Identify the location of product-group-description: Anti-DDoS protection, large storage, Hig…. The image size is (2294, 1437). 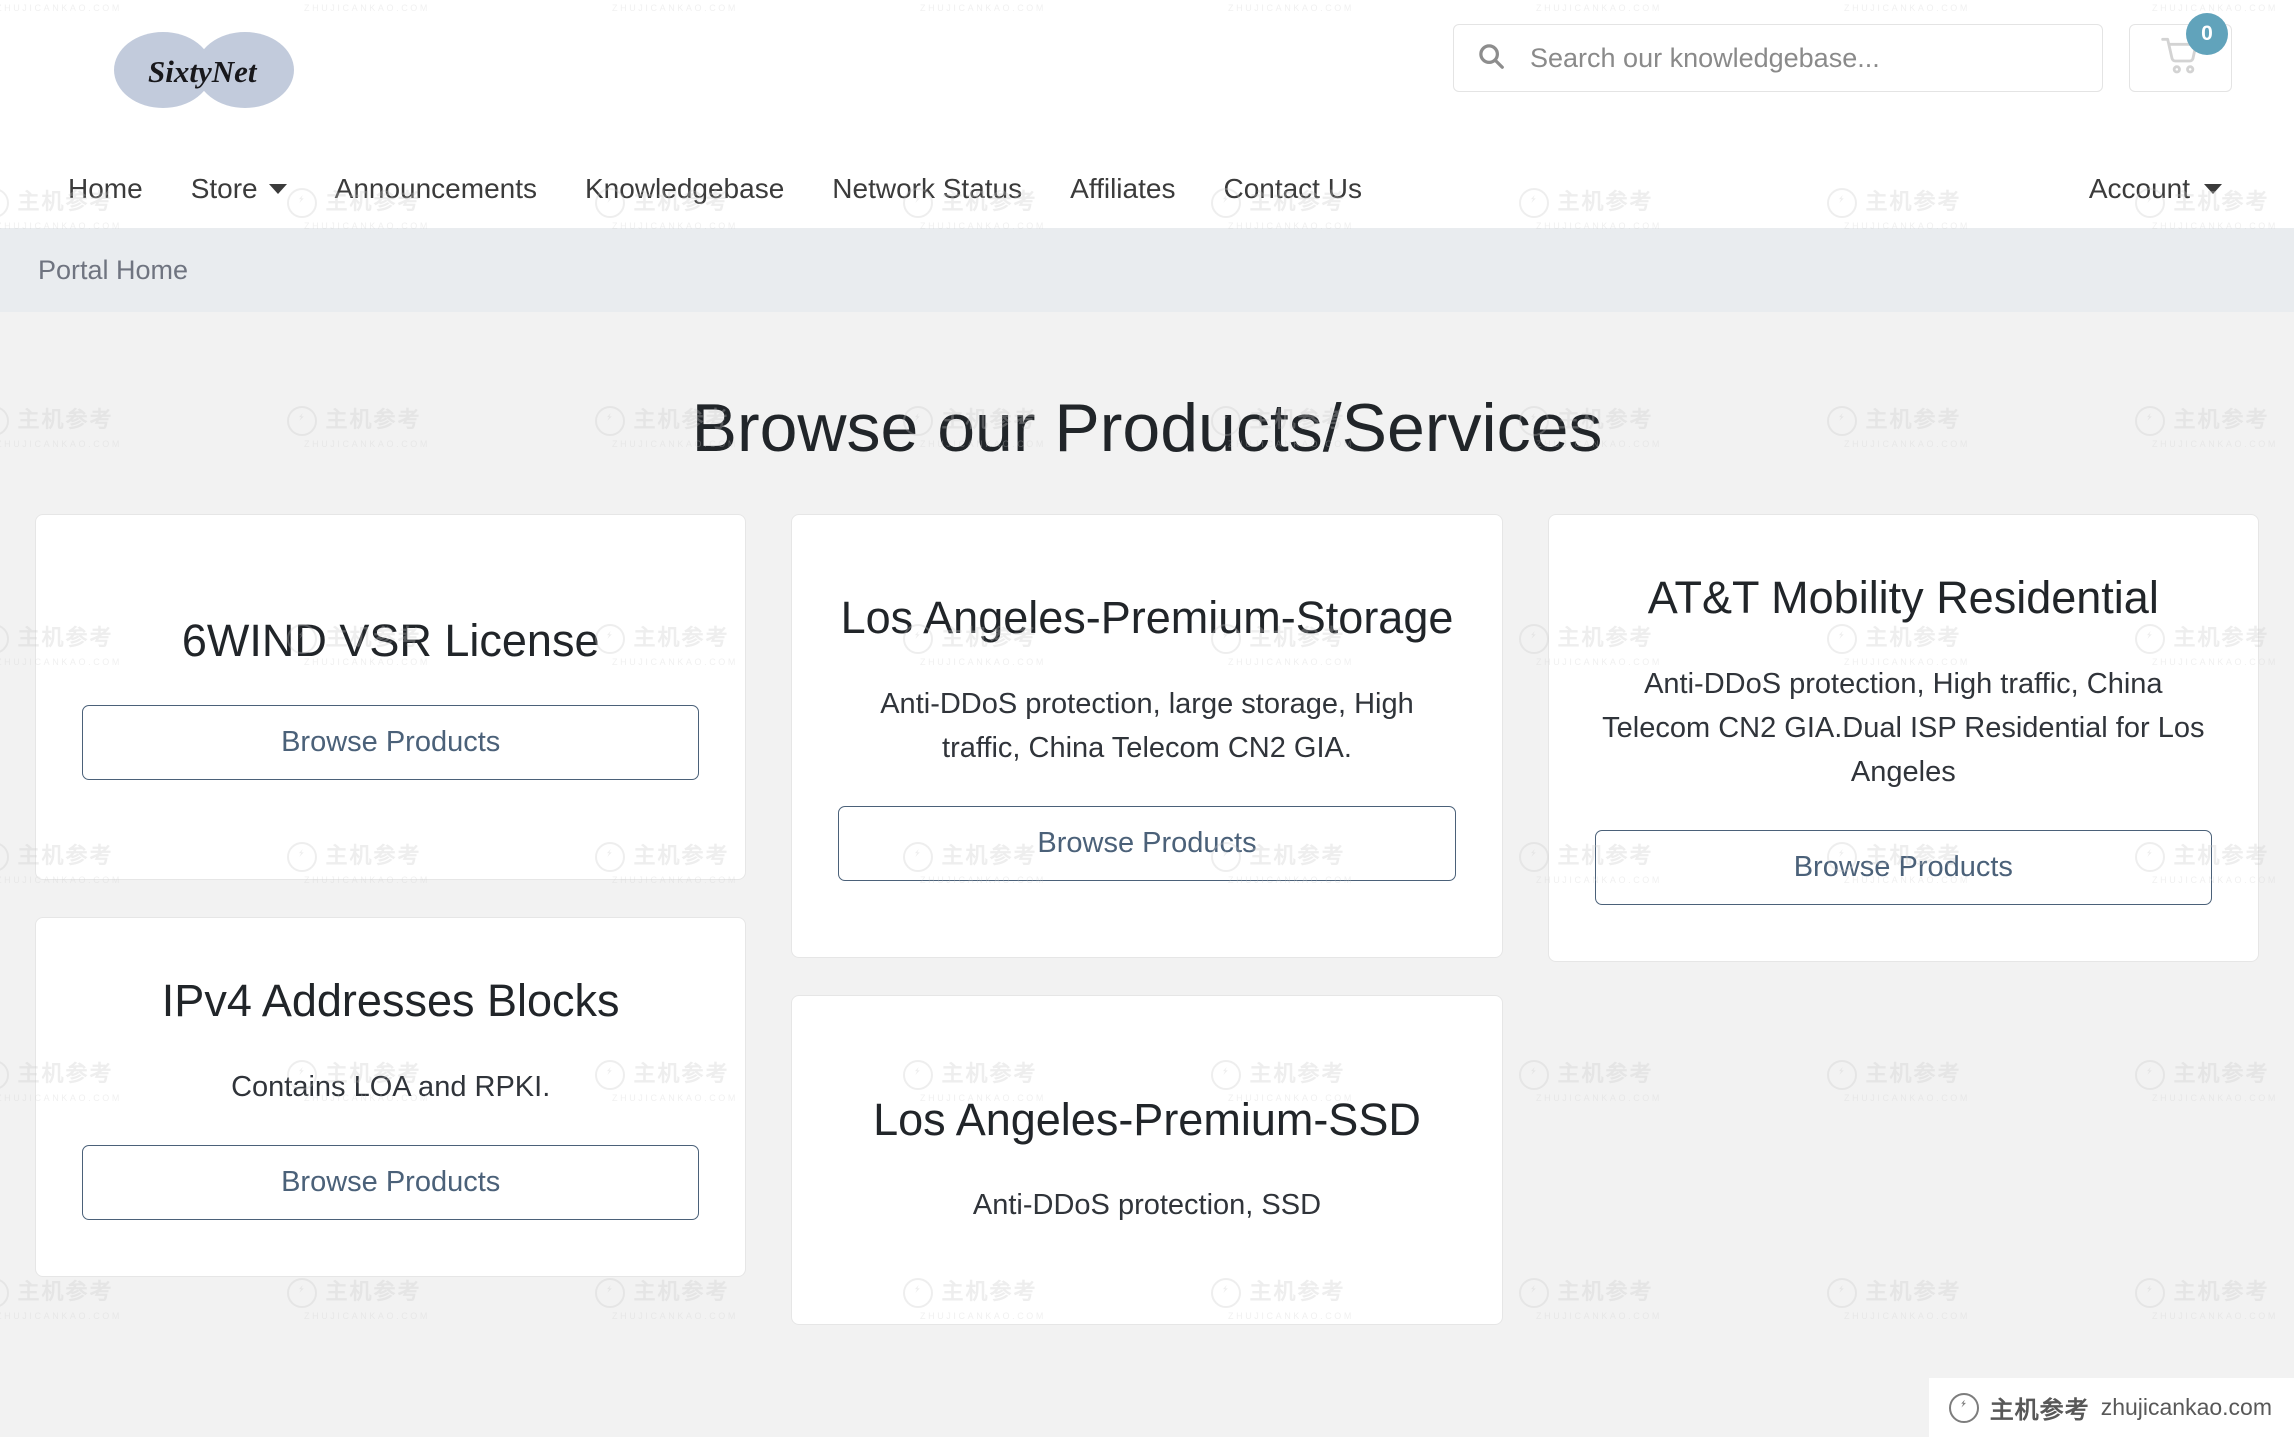
(1147, 725).